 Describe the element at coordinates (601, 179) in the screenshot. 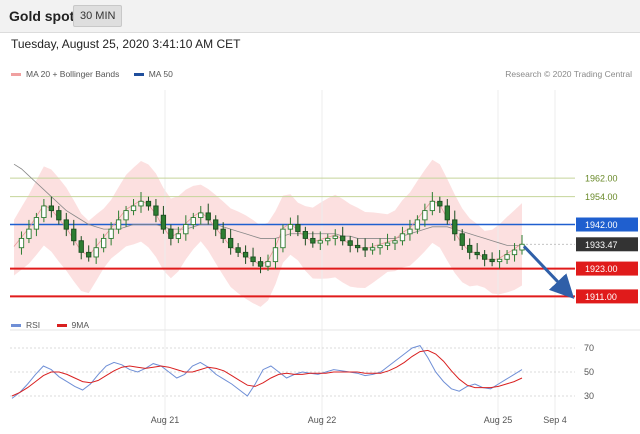

I see `level-tag-1962.00: 1962.00` at that location.